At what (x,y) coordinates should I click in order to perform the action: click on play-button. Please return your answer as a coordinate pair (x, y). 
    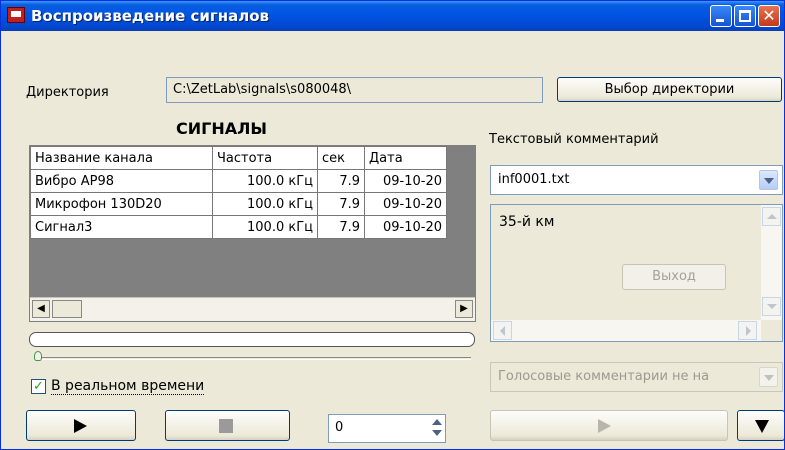
    Looking at the image, I should click on (81, 425).